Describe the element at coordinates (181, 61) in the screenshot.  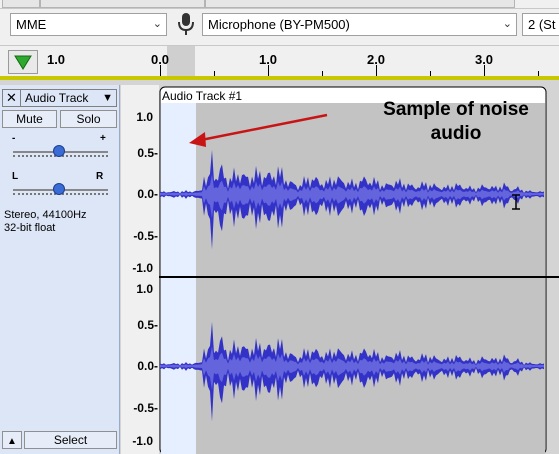
I see `ruler-selection` at that location.